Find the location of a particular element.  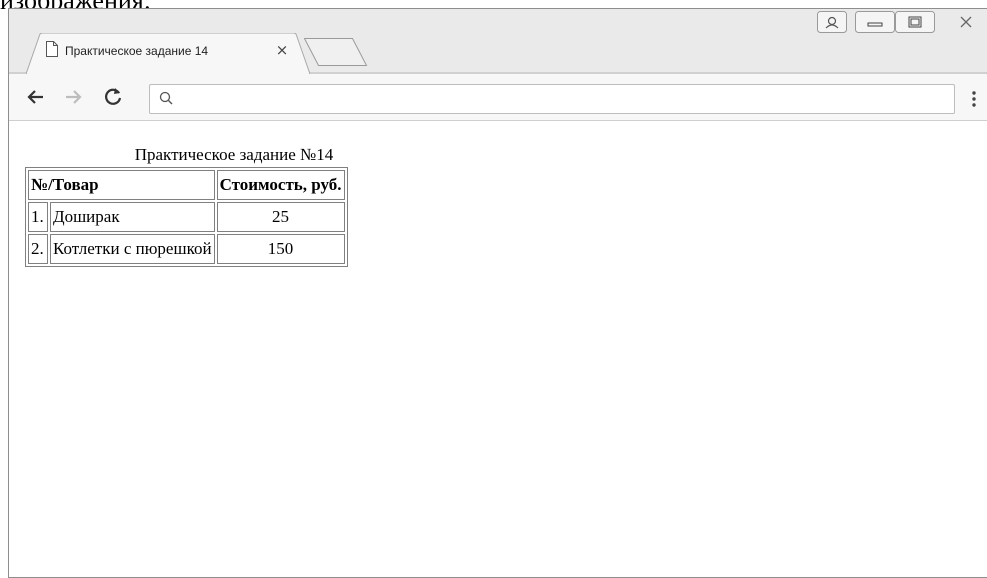

search-icon is located at coordinates (166, 98).